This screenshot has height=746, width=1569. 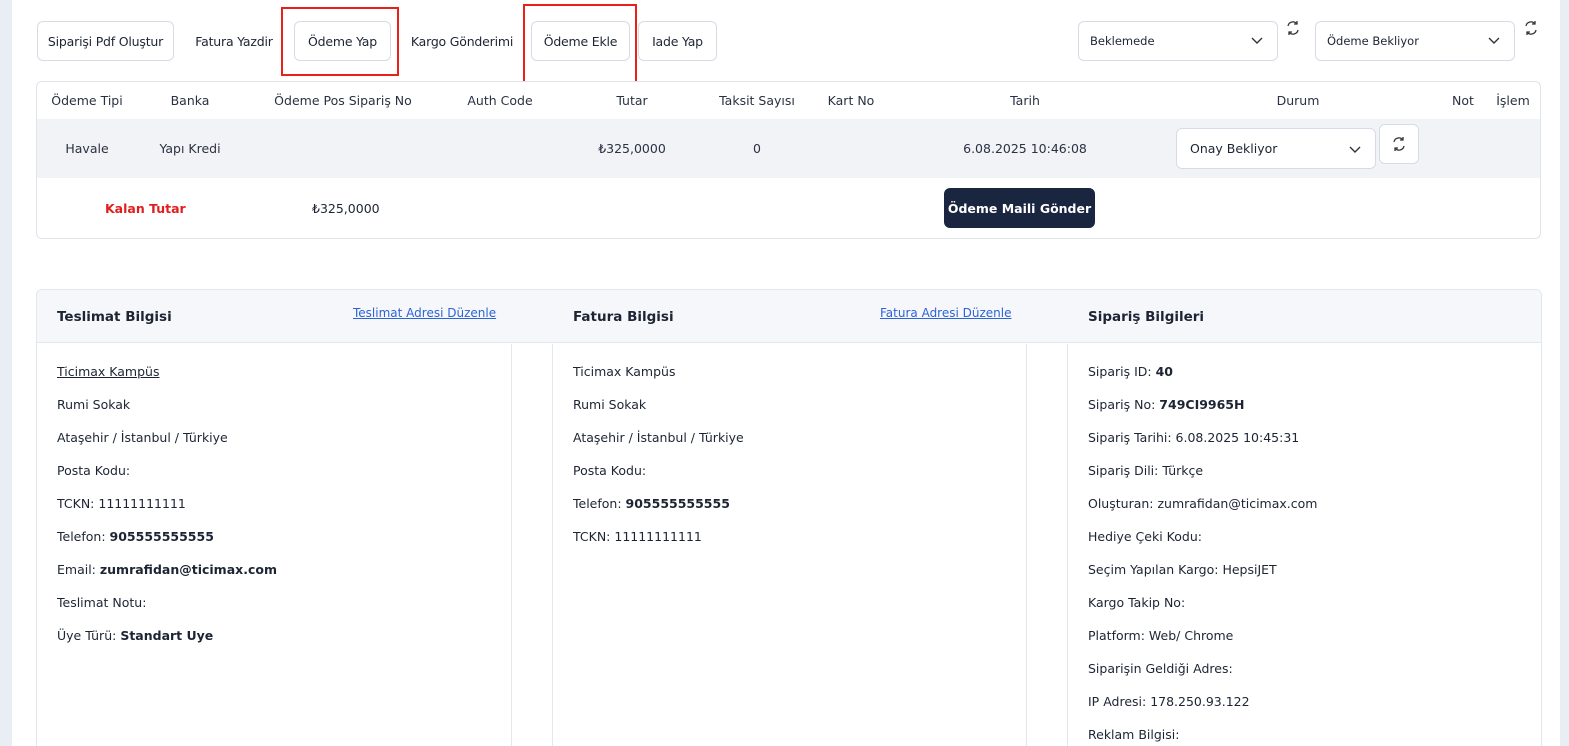 What do you see at coordinates (167, 569) in the screenshot?
I see `delivery-email: Email: zumrafidan@ticimax.com` at bounding box center [167, 569].